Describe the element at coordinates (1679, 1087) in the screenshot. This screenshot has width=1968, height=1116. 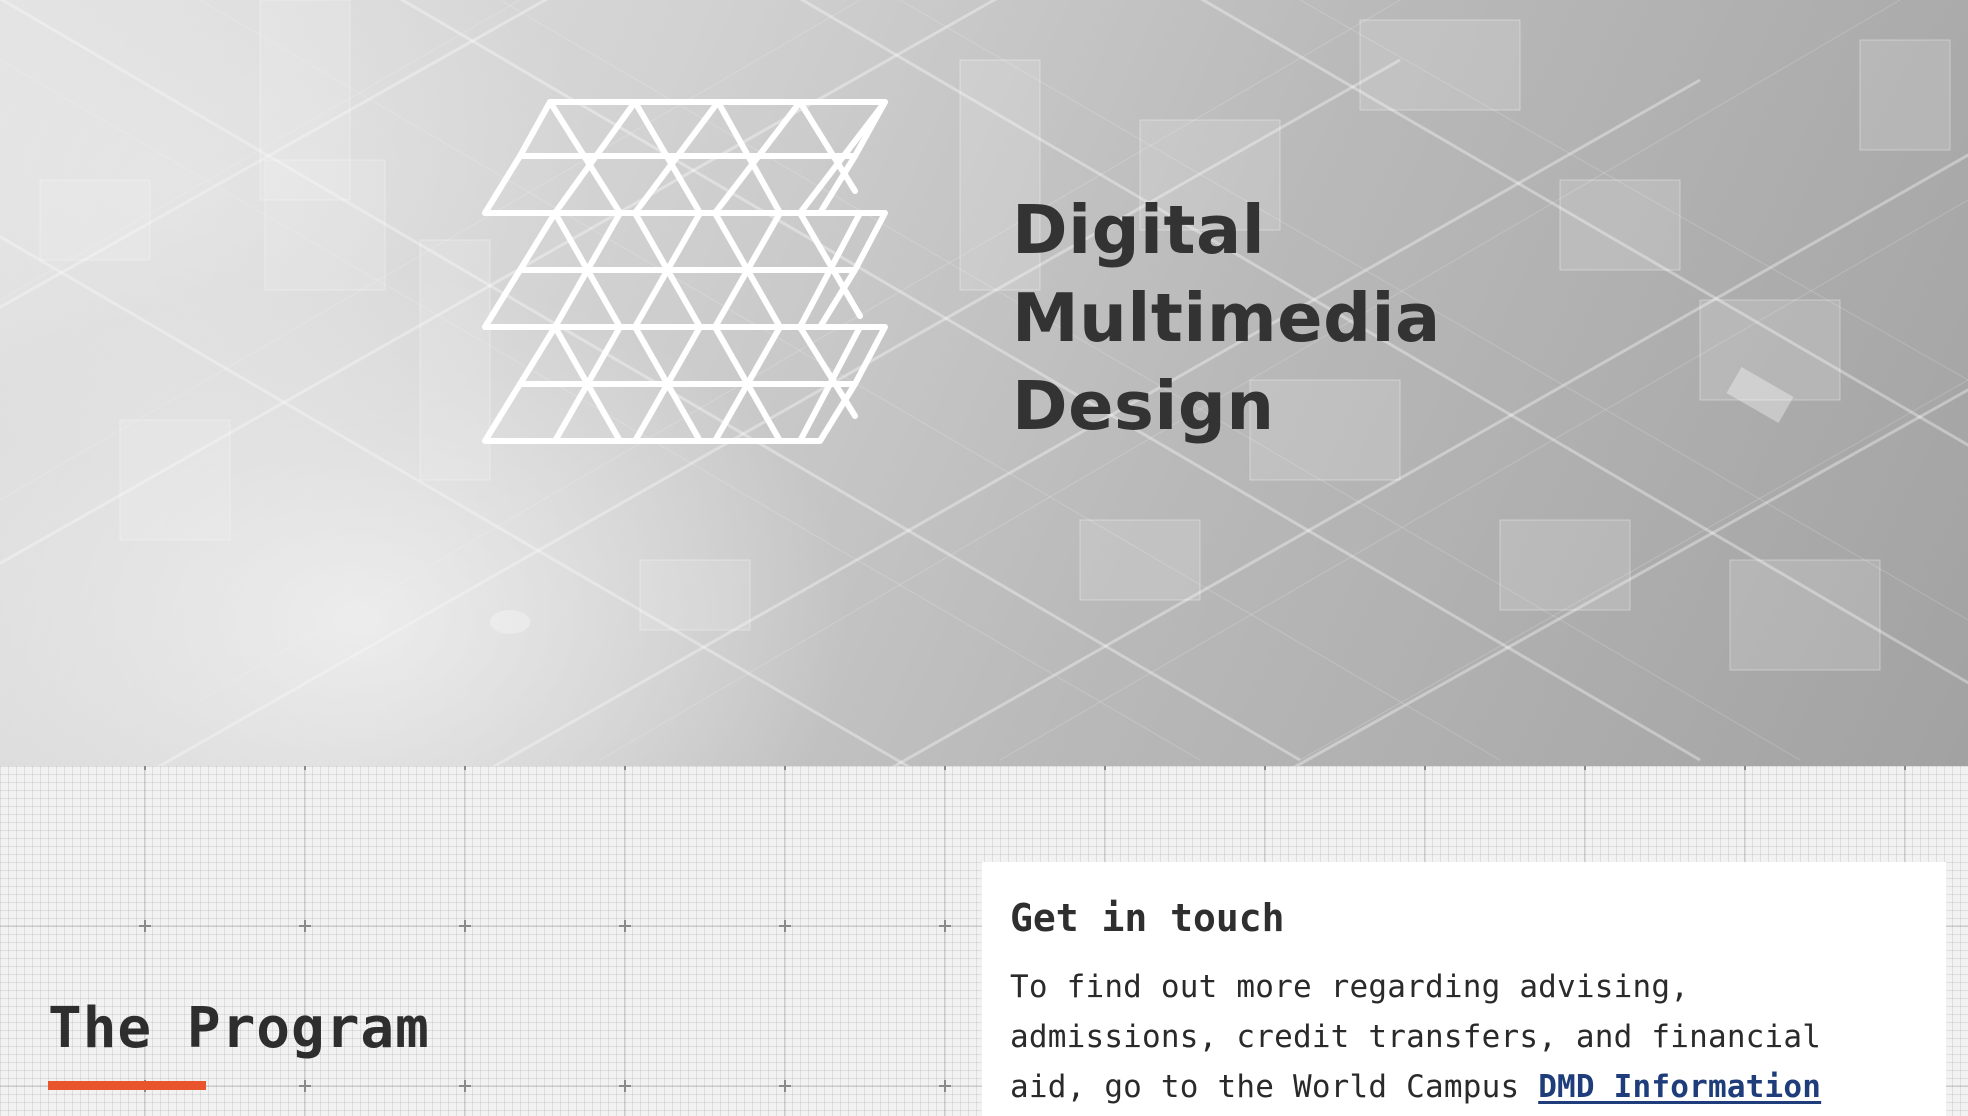
I see `dmd-information-link: DMD Information` at that location.